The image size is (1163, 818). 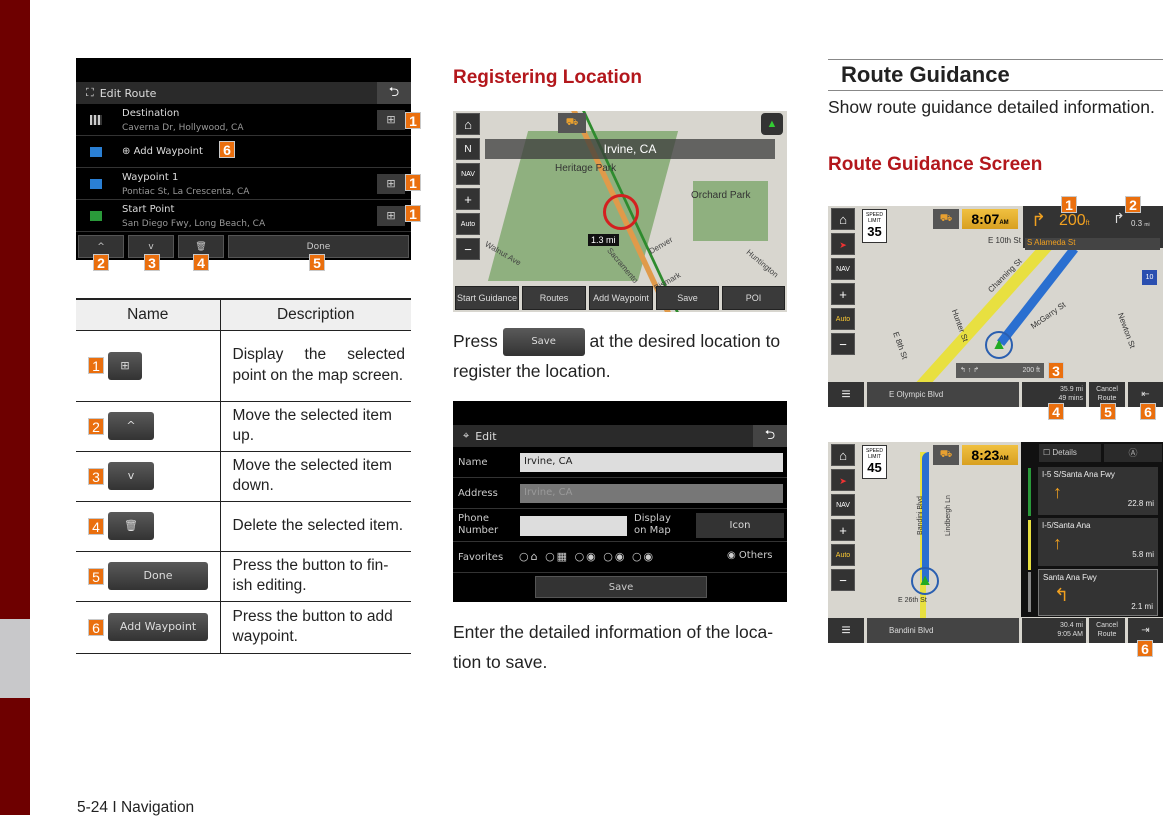 What do you see at coordinates (487, 298) in the screenshot?
I see `start-guidance-button: Start Guidance` at bounding box center [487, 298].